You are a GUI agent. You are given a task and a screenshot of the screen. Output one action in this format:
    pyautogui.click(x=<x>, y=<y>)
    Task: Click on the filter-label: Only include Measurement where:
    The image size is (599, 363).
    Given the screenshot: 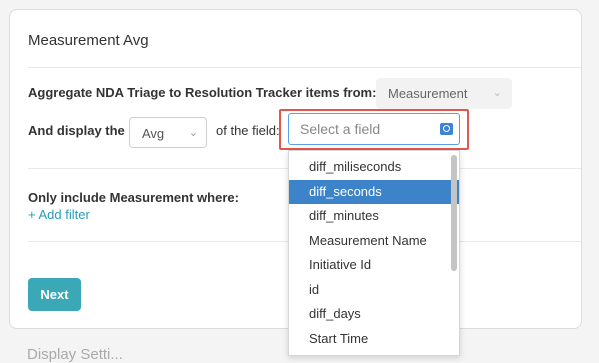 What is the action you would take?
    pyautogui.click(x=133, y=197)
    